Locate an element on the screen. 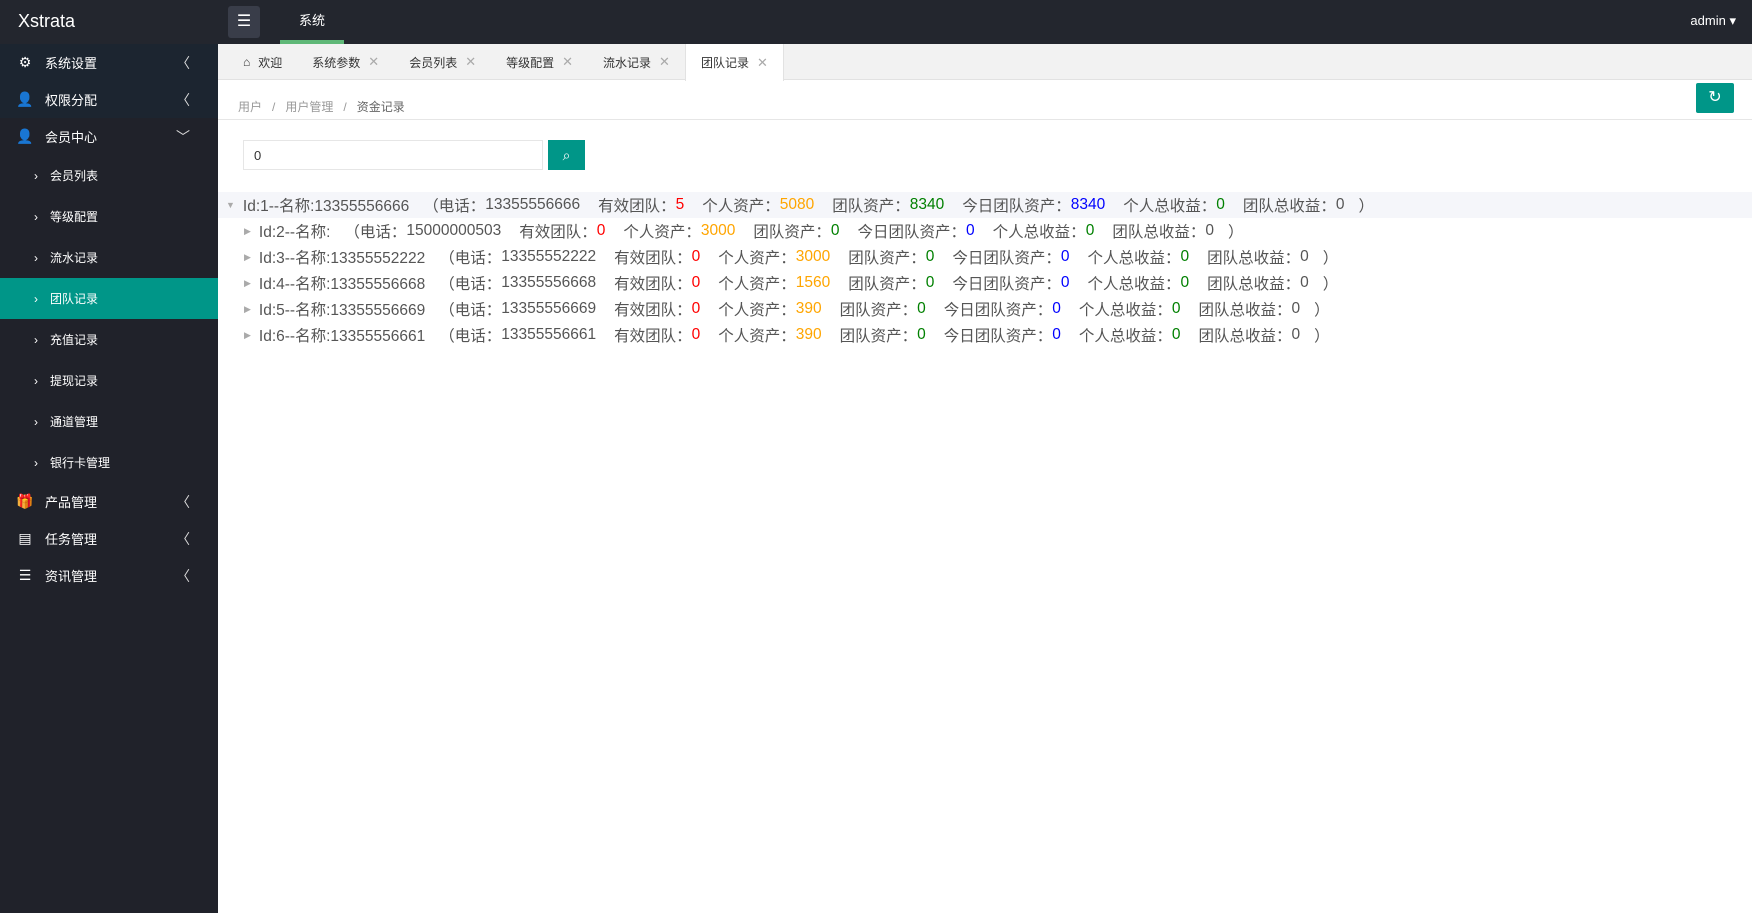  sidebar-subitem: › 团队记录 is located at coordinates (109, 298).